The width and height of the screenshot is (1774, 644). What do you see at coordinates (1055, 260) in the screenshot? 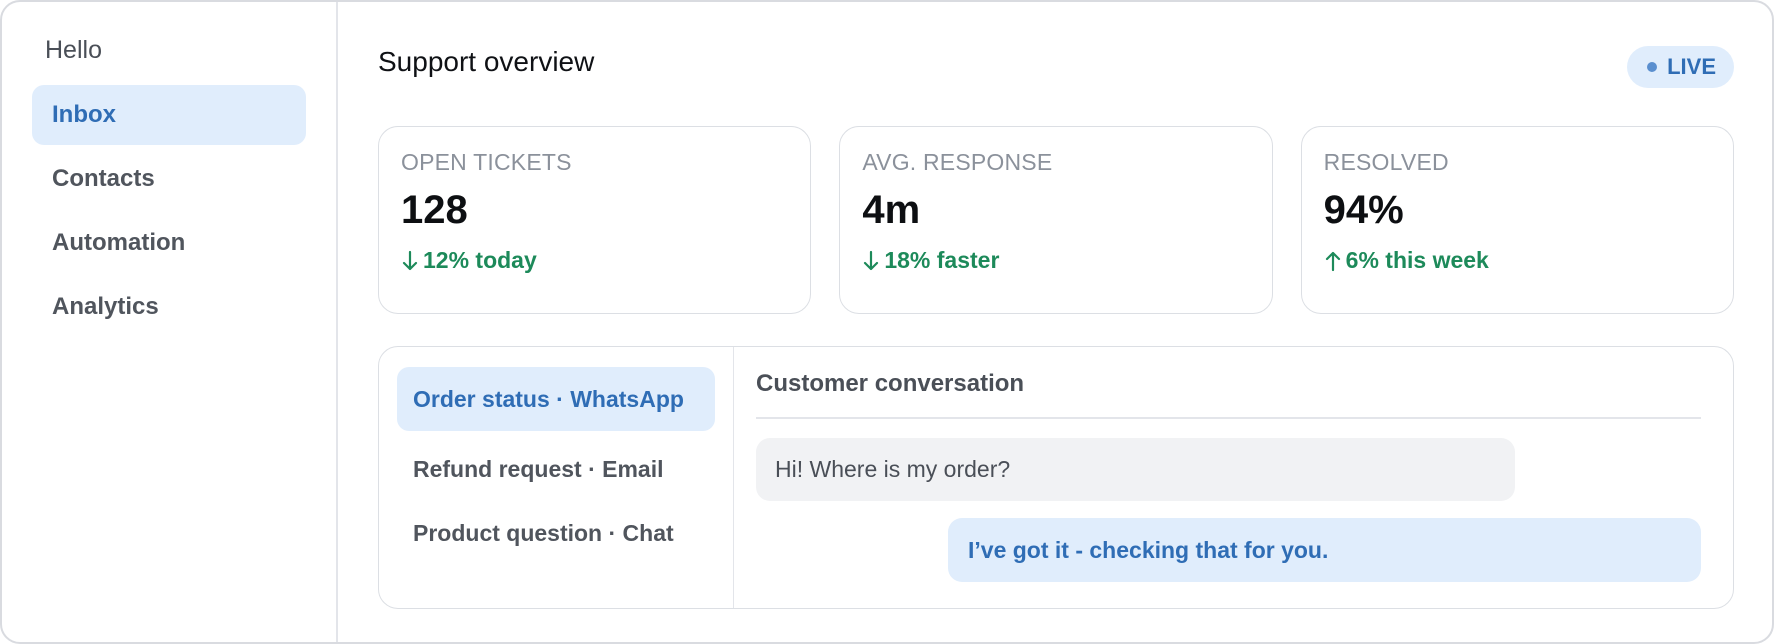
I see `stat-change: 18% faster` at bounding box center [1055, 260].